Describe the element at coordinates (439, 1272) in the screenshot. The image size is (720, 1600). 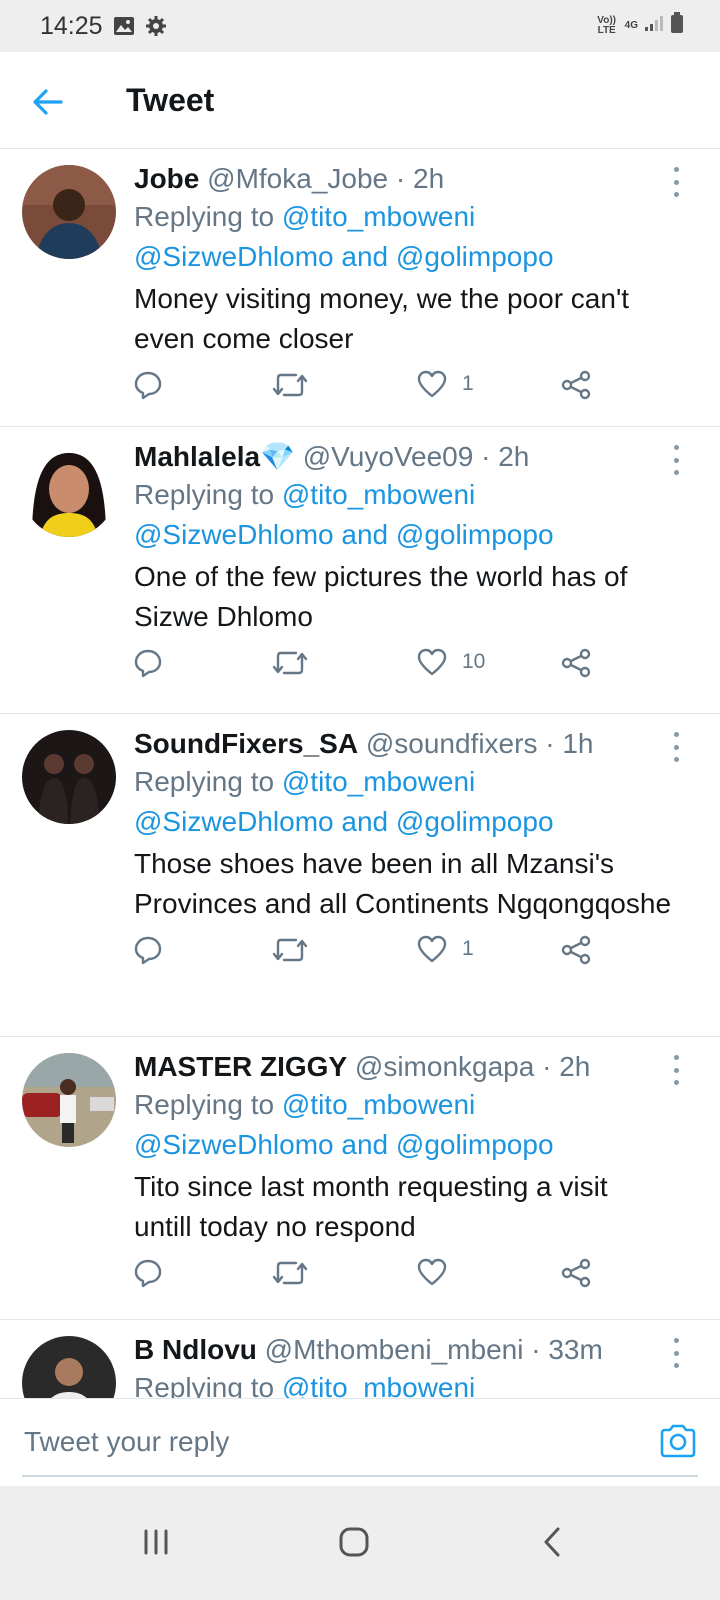
I see `like-button` at that location.